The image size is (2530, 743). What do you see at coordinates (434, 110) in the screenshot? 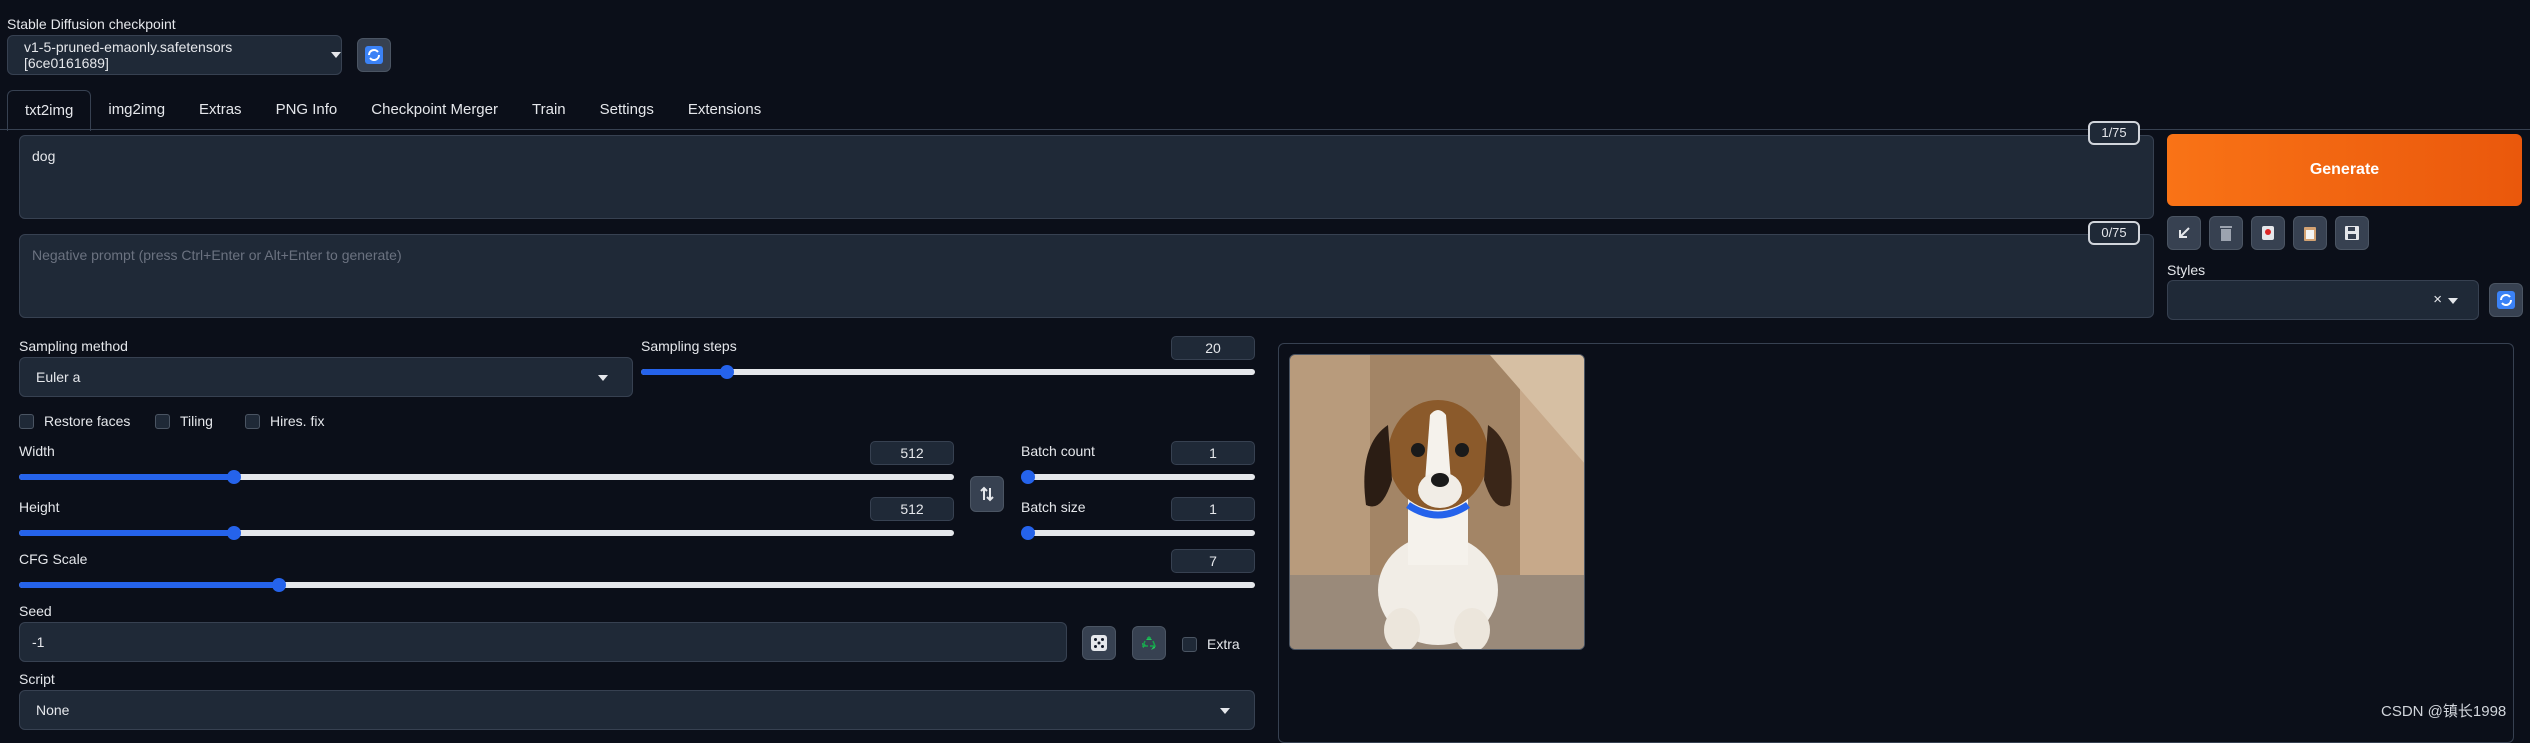
I see `tab-checkpoint-merger: Checkpoint Merger` at bounding box center [434, 110].